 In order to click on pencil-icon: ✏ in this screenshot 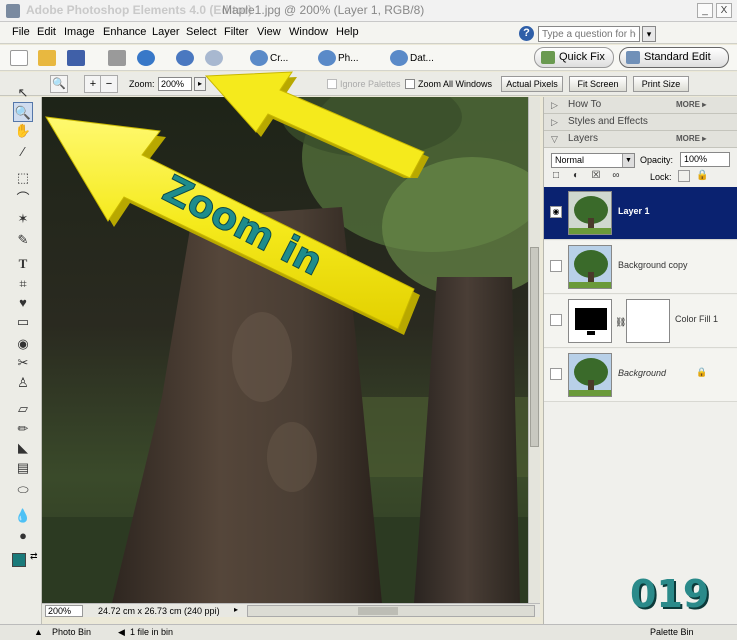, I will do `click(23, 429)`.